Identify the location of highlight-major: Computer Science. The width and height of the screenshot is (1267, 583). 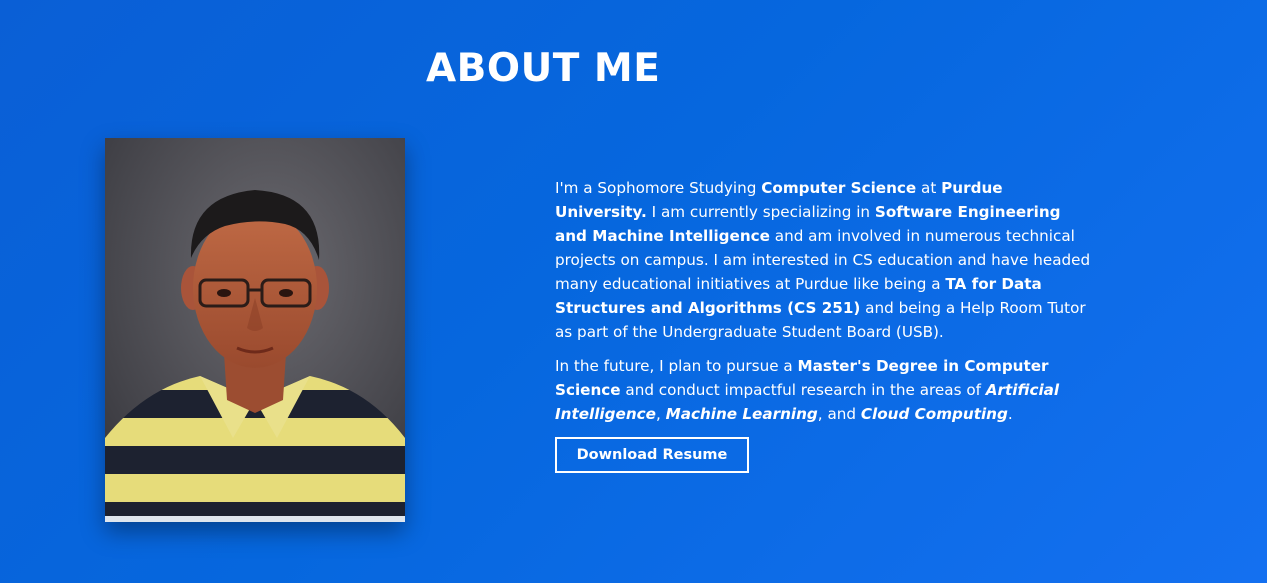
(839, 188).